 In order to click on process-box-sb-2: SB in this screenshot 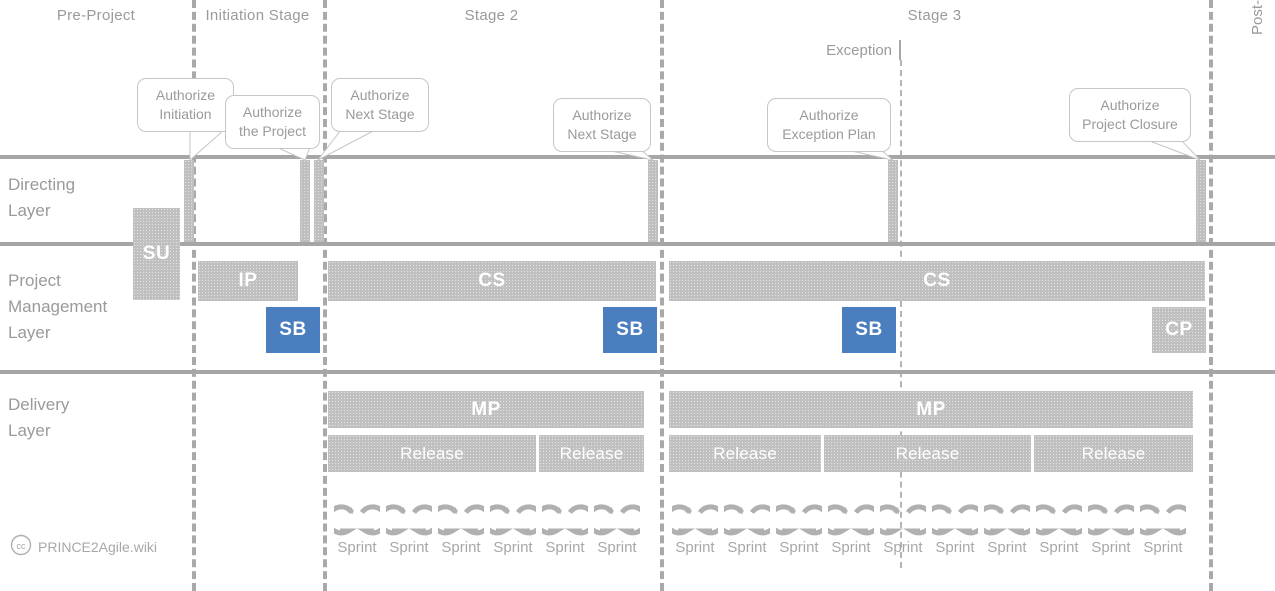, I will do `click(630, 330)`.